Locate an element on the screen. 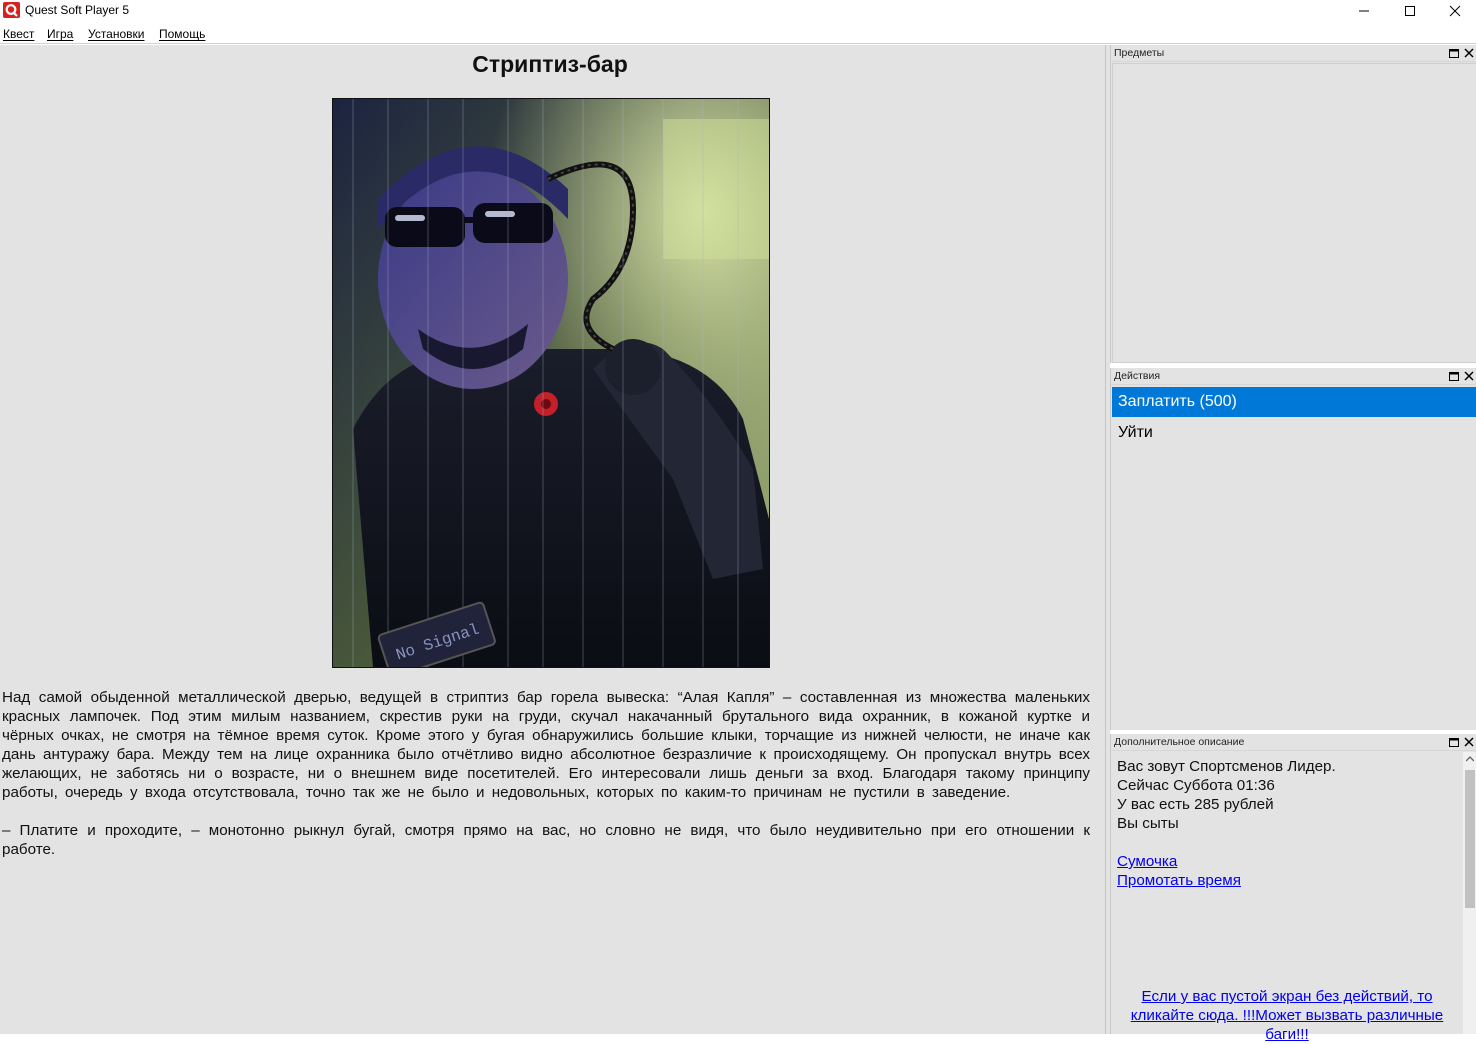  app-logo-icon is located at coordinates (11, 10).